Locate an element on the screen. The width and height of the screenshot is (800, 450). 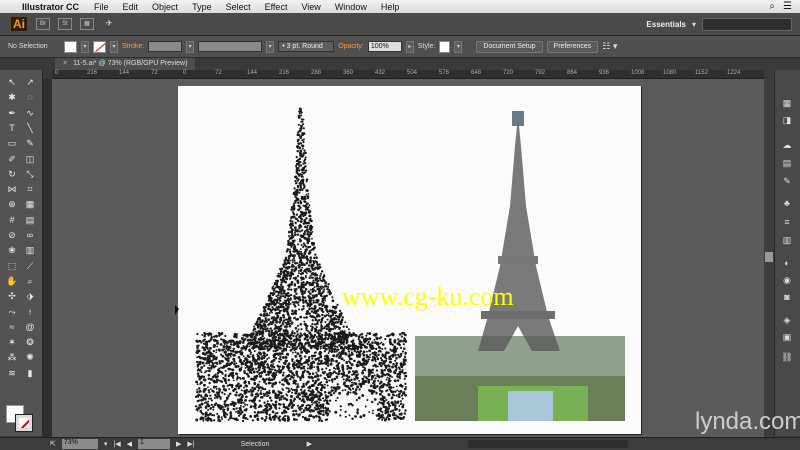
cc-libraries-icon: ☁ is located at coordinates (787, 146).